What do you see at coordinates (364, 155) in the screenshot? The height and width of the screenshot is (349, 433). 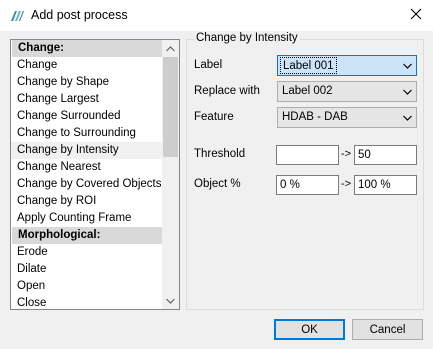 I see `threshold-max-value: 50` at bounding box center [364, 155].